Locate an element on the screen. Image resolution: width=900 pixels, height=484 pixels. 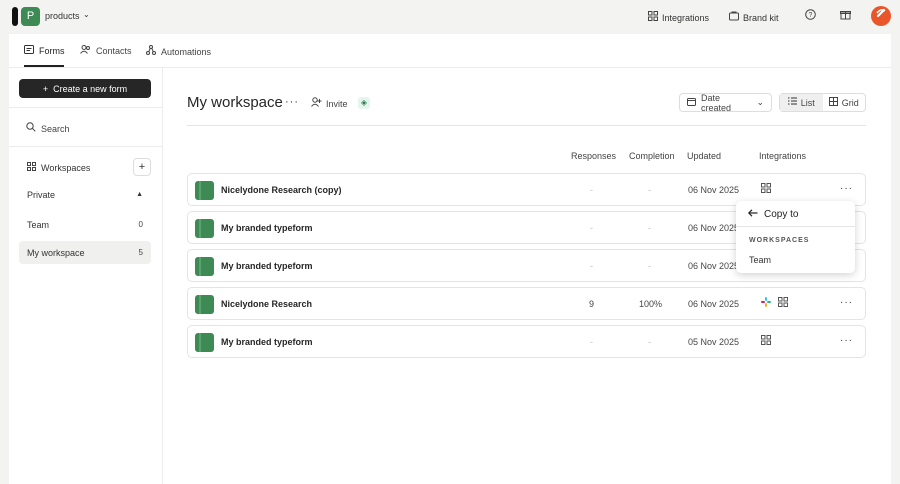
tab-forms: Forms is located at coordinates (44, 51).